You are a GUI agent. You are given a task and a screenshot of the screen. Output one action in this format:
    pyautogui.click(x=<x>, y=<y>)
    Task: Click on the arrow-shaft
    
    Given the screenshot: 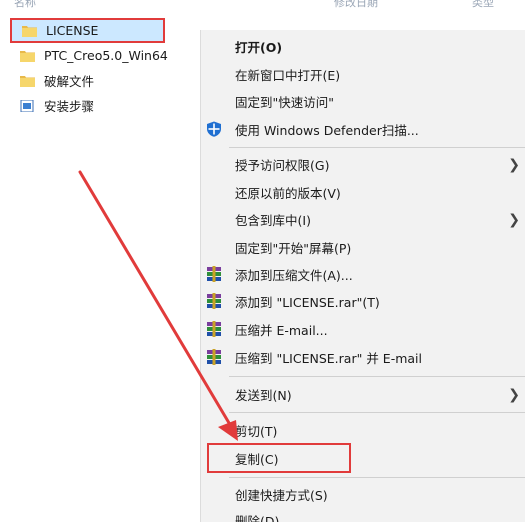 What is the action you would take?
    pyautogui.click(x=156, y=300)
    